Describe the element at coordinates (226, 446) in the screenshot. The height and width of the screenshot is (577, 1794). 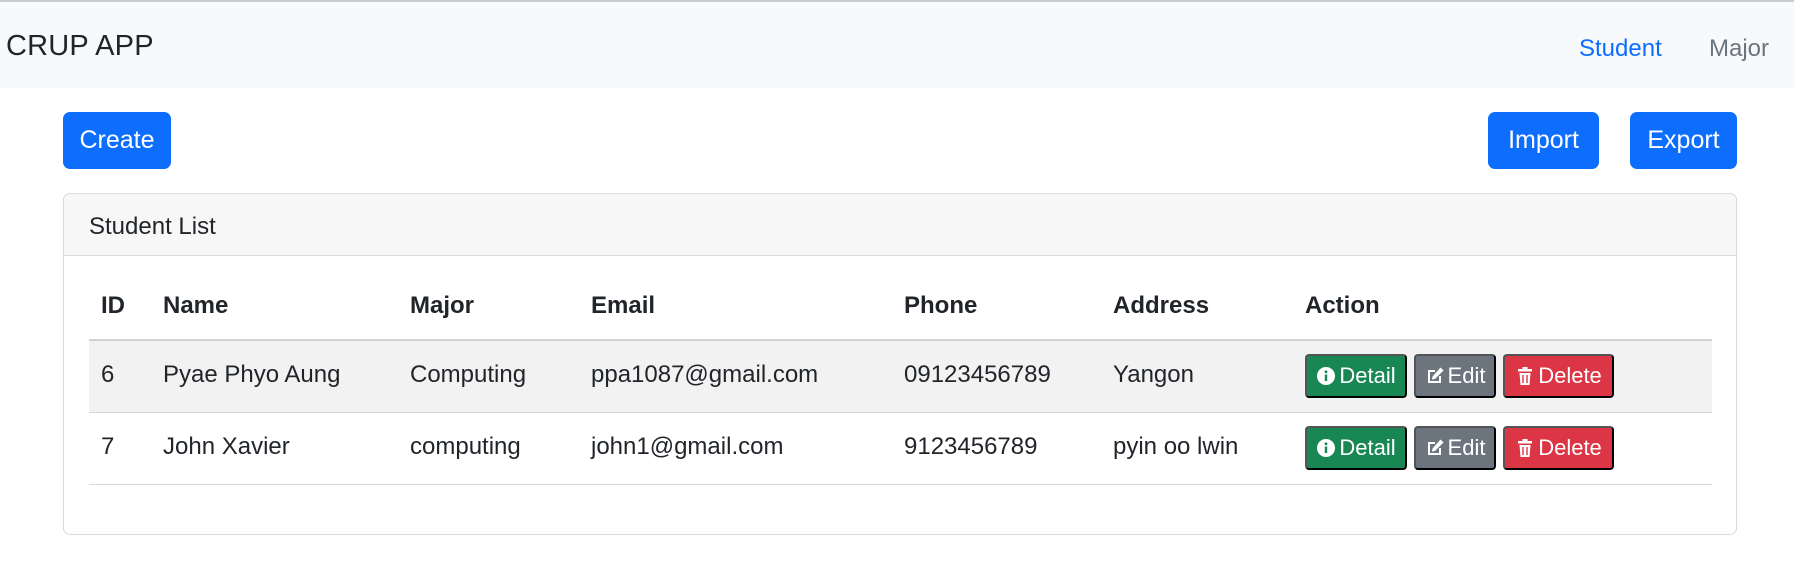
I see `cell-name: John Xavier` at that location.